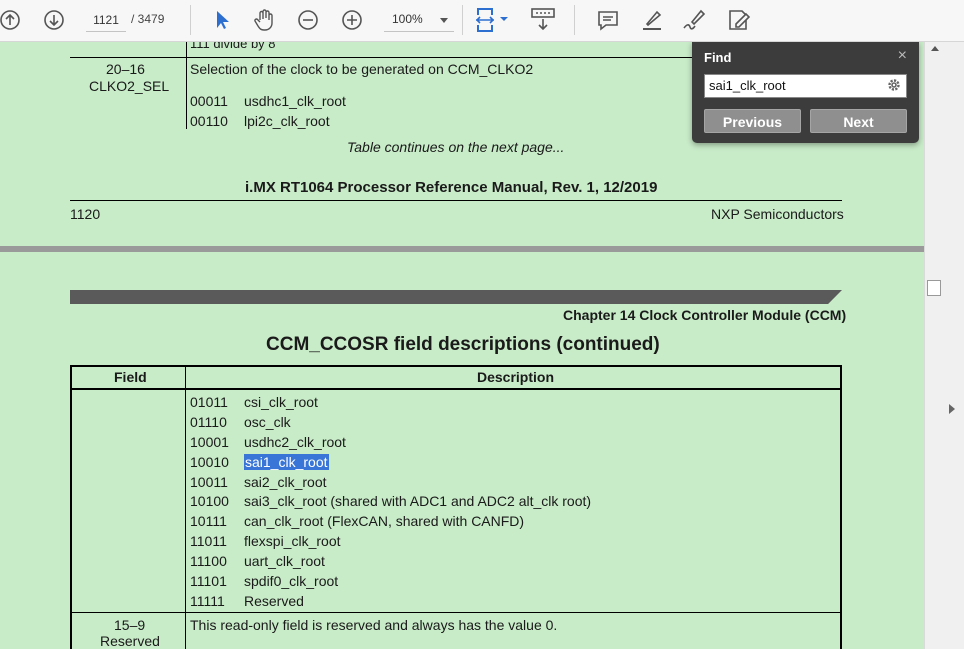 The height and width of the screenshot is (649, 964). Describe the element at coordinates (952, 409) in the screenshot. I see `expand-panel-icon` at that location.